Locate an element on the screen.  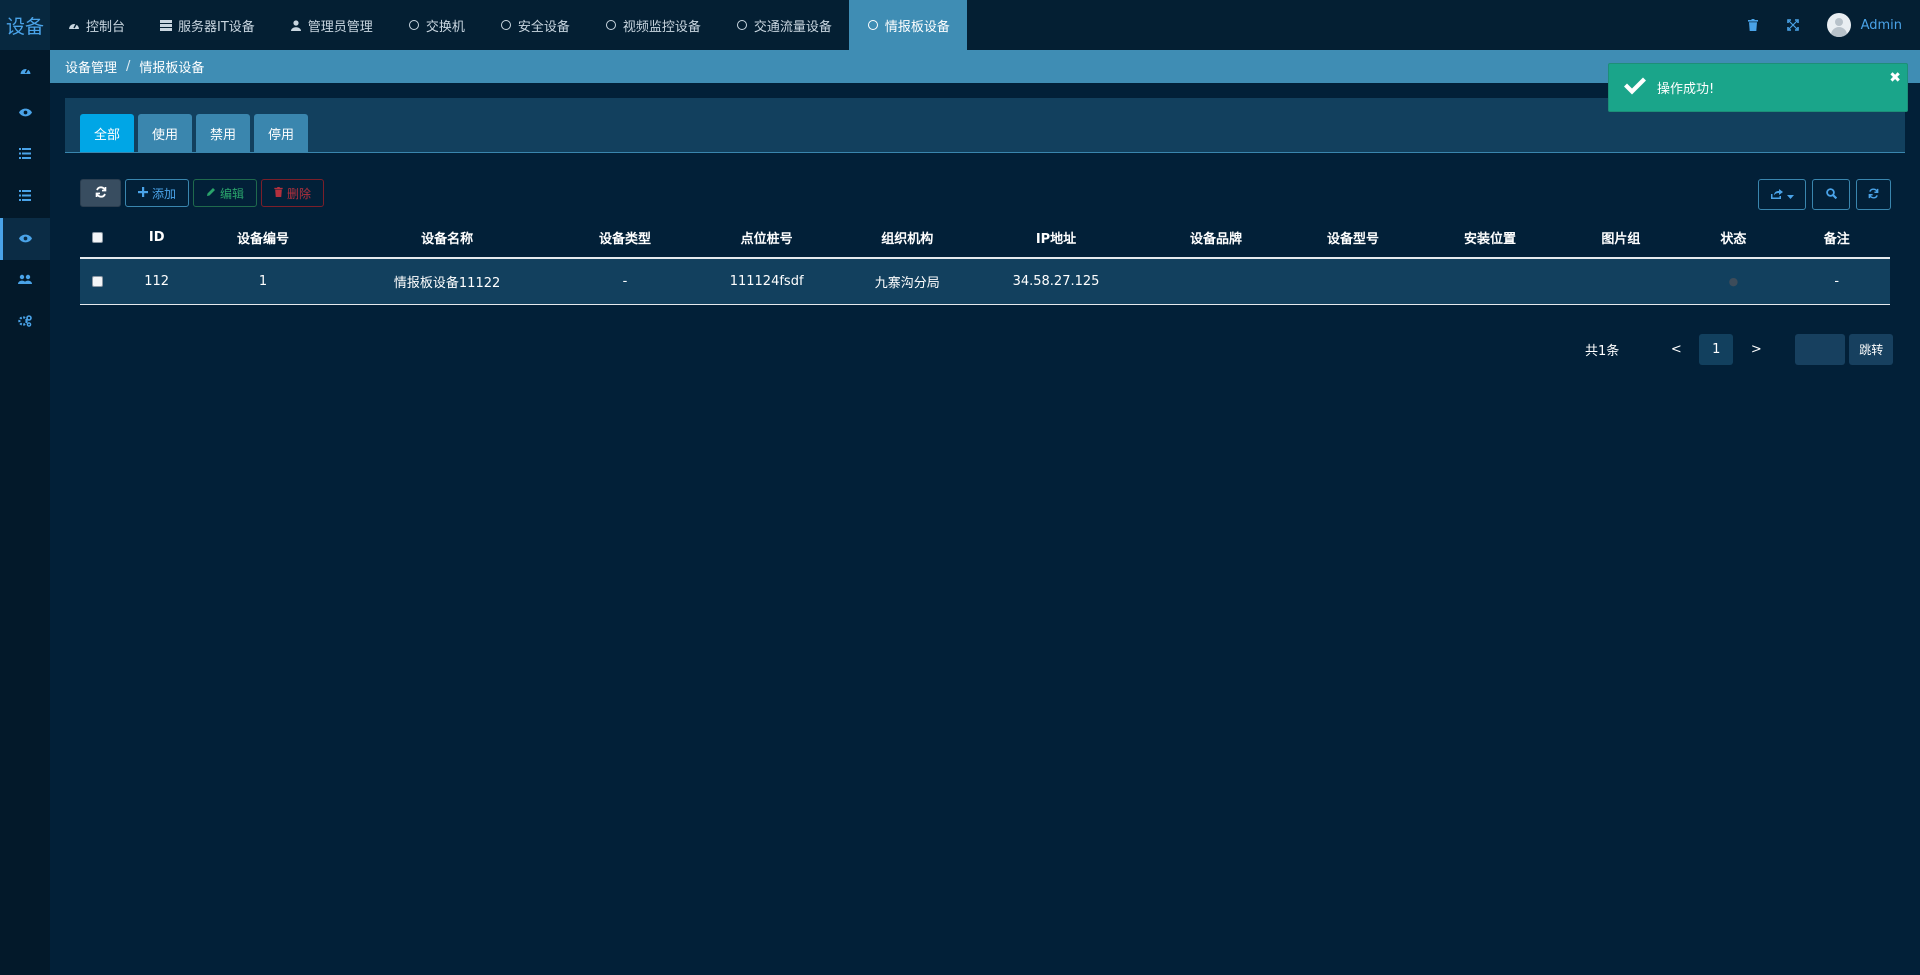
column-header: IP地址 is located at coordinates (1056, 238).